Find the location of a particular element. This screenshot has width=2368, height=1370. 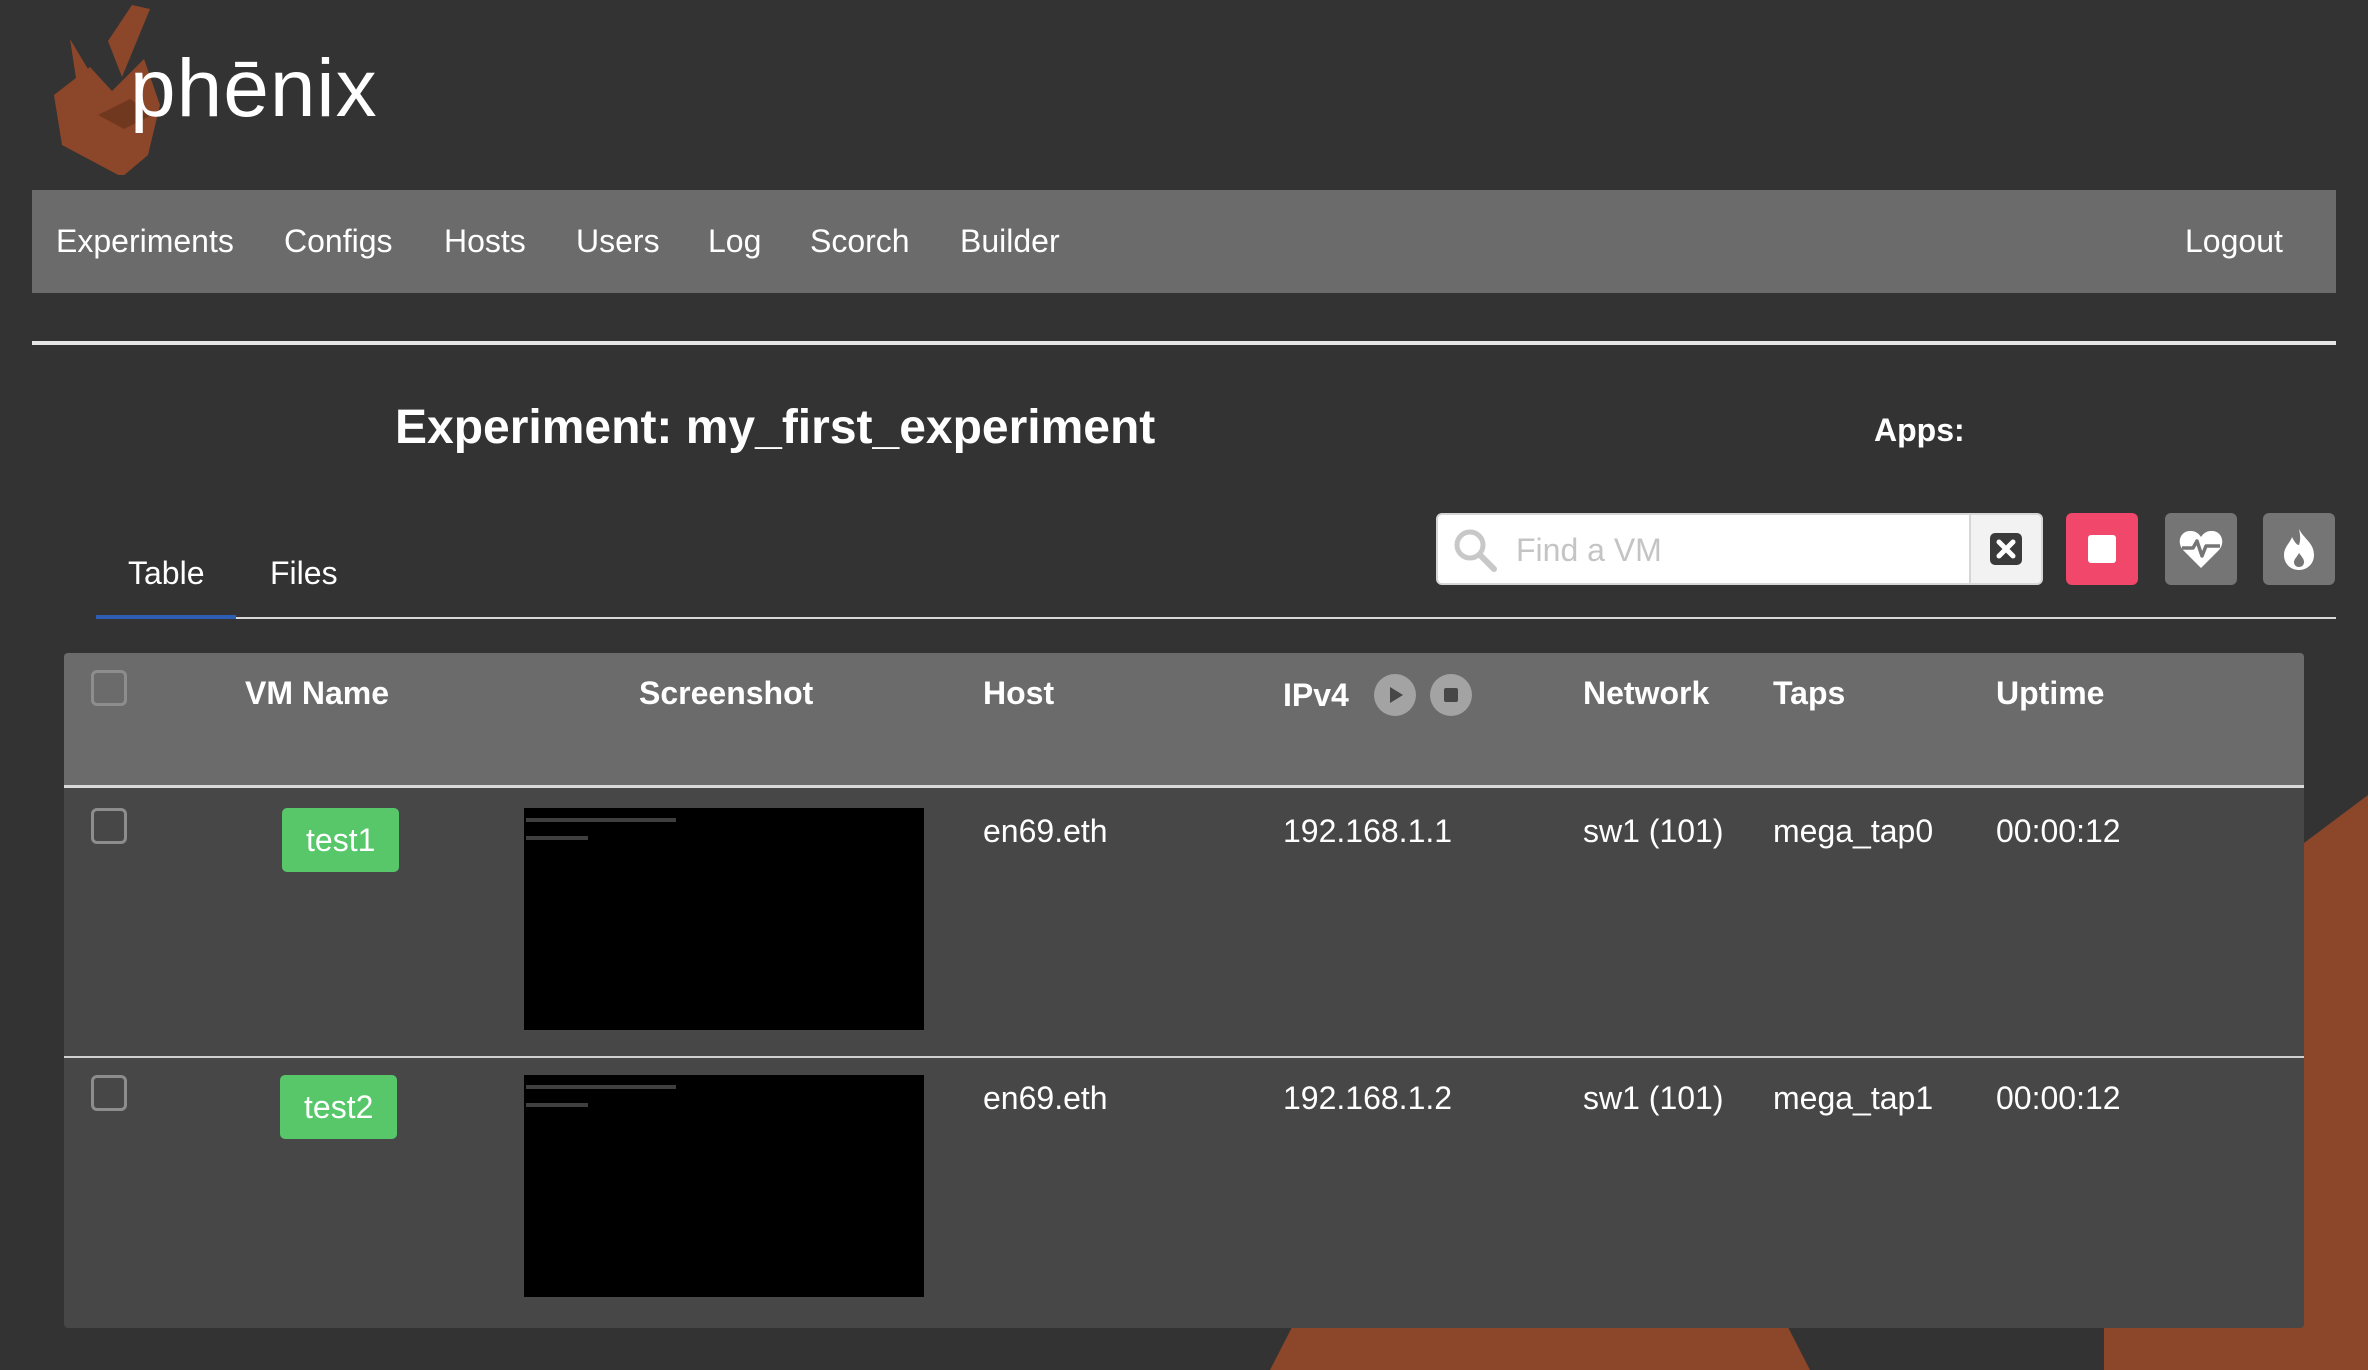

header-vm-name: VM Name is located at coordinates (317, 693).